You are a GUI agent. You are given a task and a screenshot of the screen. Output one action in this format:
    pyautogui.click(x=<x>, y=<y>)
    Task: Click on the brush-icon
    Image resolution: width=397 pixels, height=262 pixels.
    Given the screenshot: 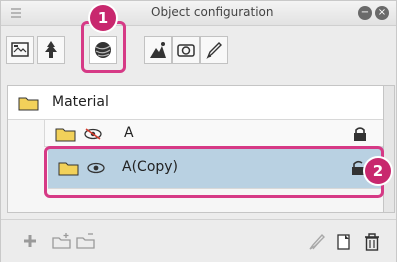 What is the action you would take?
    pyautogui.click(x=317, y=242)
    